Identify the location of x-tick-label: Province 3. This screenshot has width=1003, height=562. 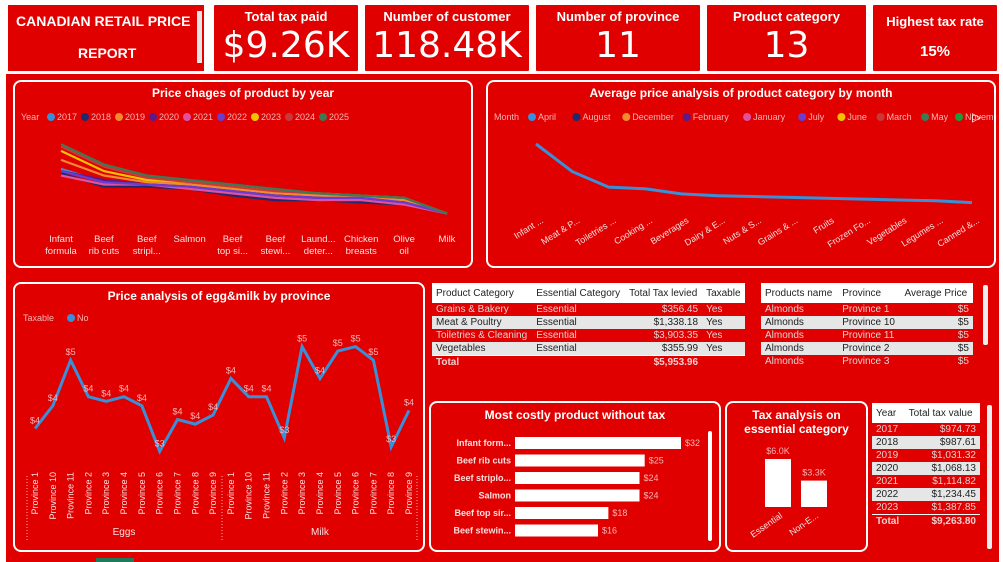
(106, 493).